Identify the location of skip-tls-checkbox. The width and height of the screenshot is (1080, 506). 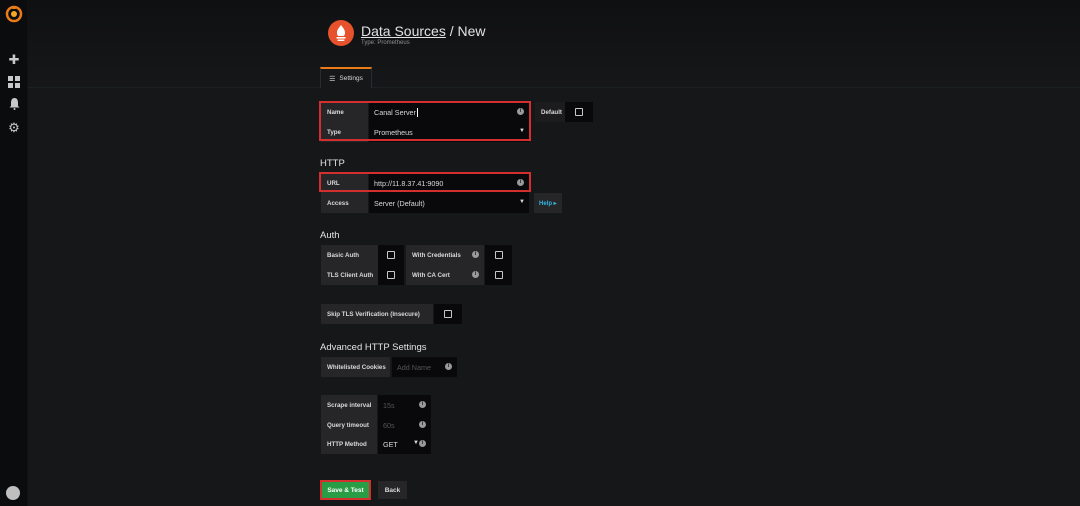
(448, 314).